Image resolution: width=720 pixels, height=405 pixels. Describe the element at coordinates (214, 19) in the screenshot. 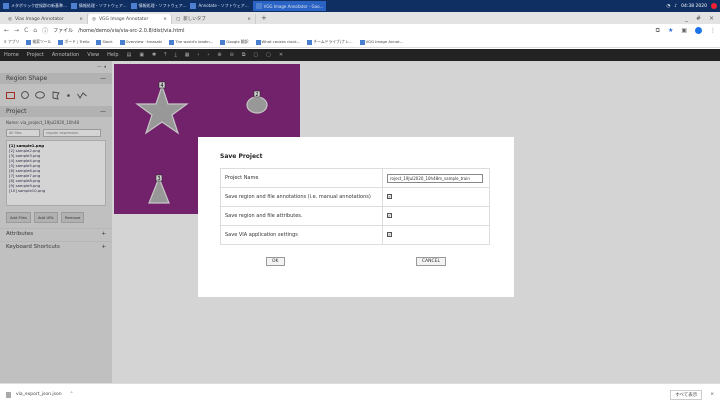

I see `browser-tab: ▢ 新しいタブ ×` at that location.